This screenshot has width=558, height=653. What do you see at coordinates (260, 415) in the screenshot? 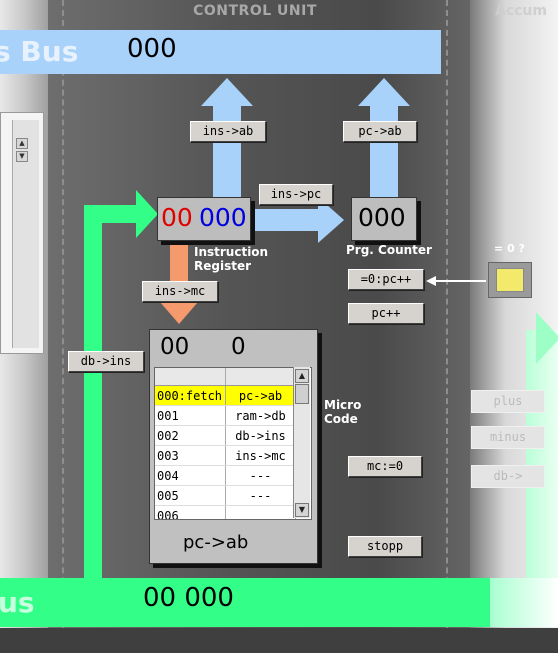
I see `micro-code-operation: ram->db` at bounding box center [260, 415].